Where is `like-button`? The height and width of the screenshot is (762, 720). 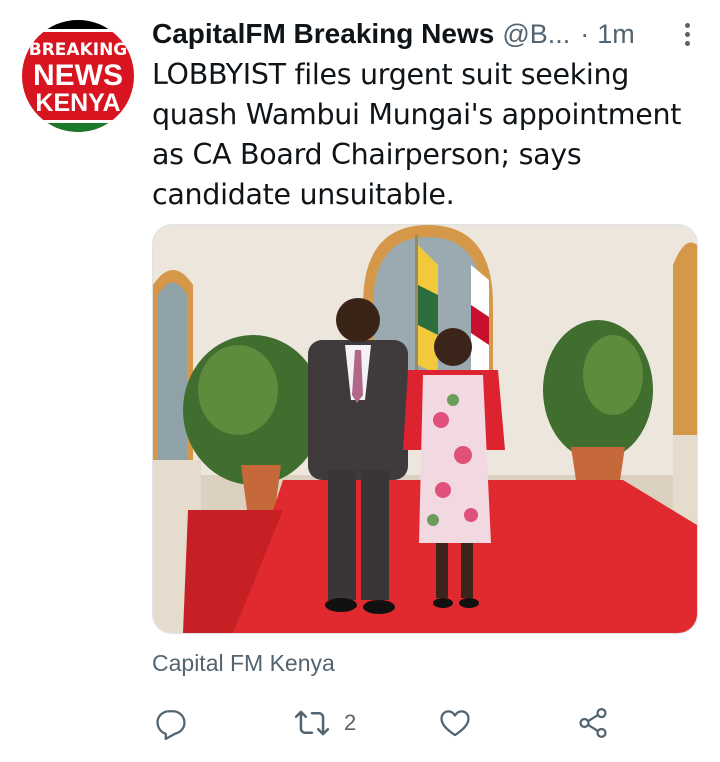 like-button is located at coordinates (455, 723).